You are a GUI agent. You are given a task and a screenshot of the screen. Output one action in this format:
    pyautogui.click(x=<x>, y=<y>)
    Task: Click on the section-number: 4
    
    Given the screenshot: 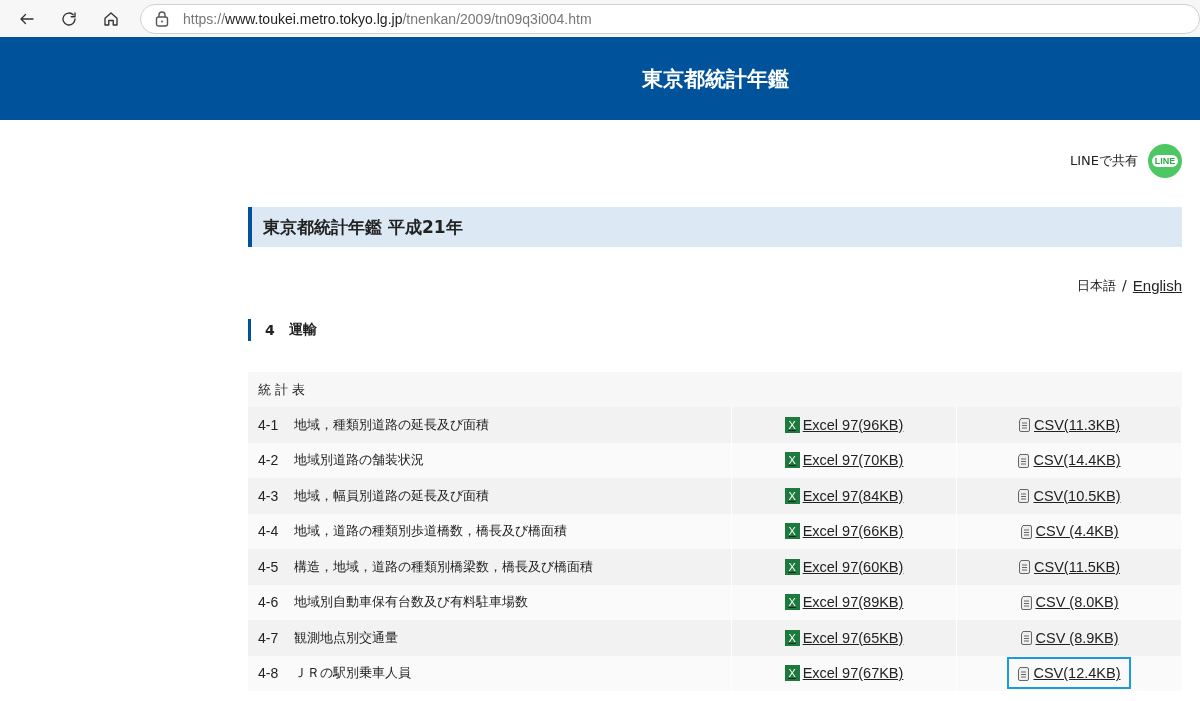 What is the action you would take?
    pyautogui.click(x=270, y=330)
    